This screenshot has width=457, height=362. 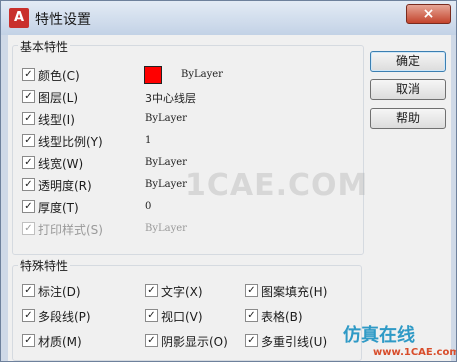 I want to click on text-checkbox: ✓, so click(x=151, y=290).